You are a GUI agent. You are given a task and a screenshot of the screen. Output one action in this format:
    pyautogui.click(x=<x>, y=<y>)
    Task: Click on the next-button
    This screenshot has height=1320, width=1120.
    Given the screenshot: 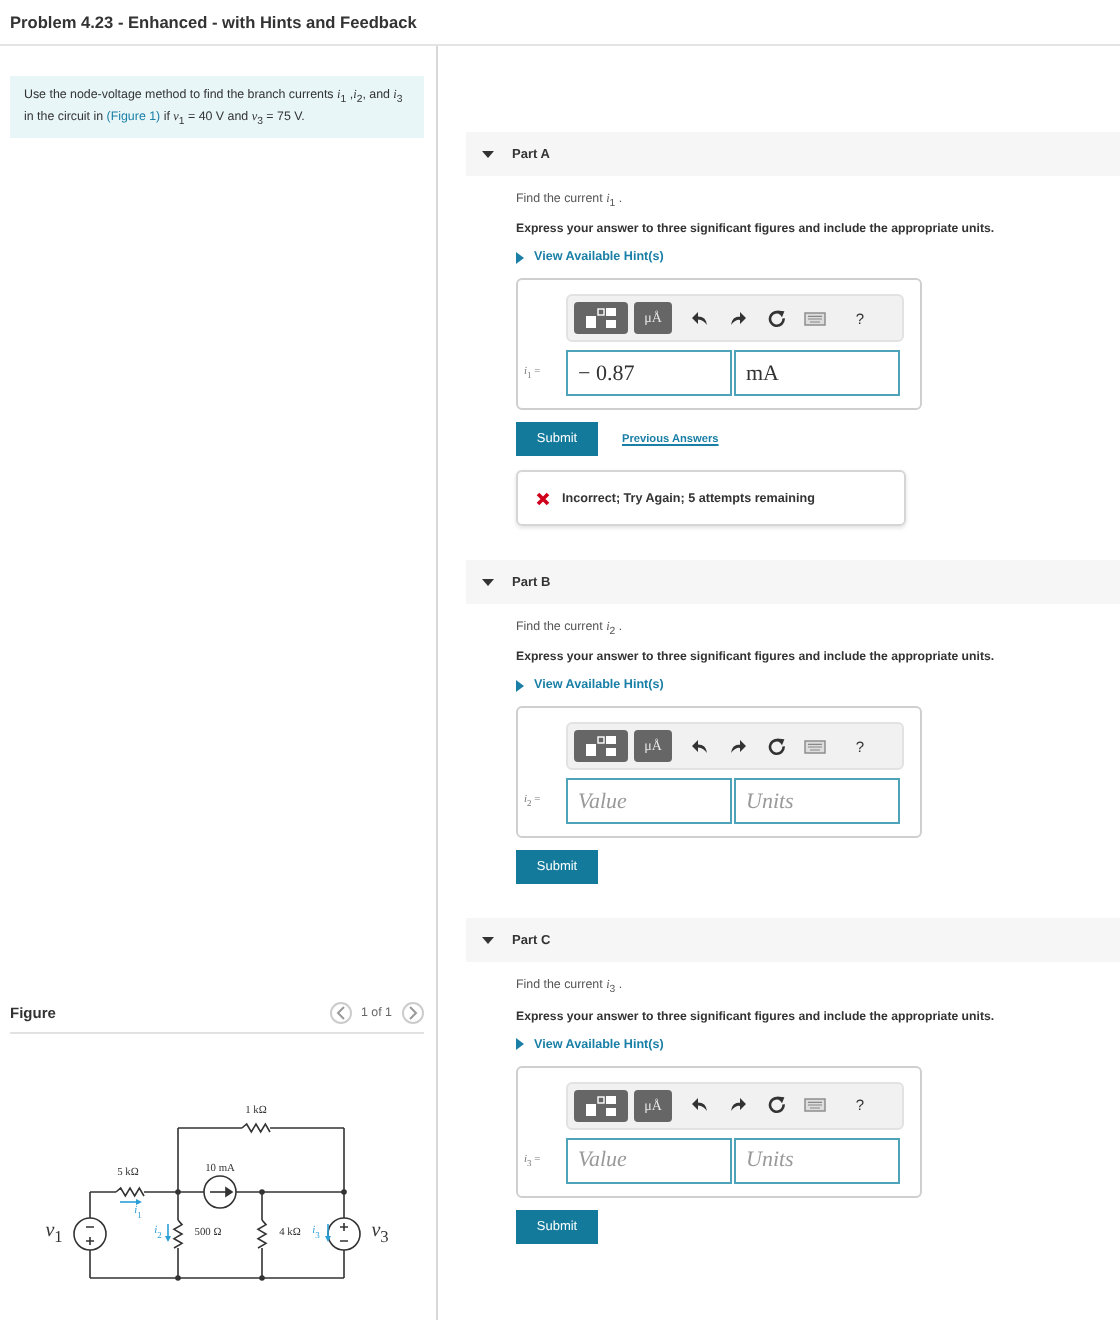 What is the action you would take?
    pyautogui.click(x=413, y=1013)
    